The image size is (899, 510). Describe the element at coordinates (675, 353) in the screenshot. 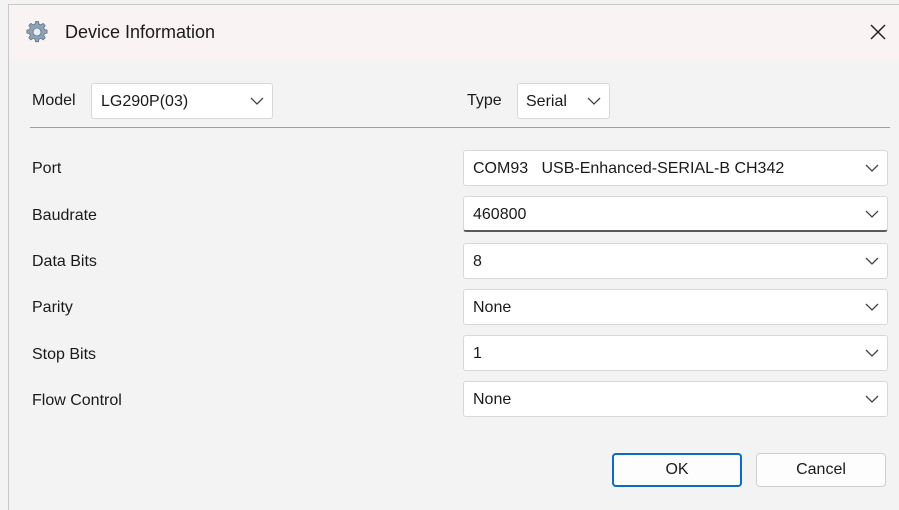

I see `stop-bits-dropdown: 1` at that location.